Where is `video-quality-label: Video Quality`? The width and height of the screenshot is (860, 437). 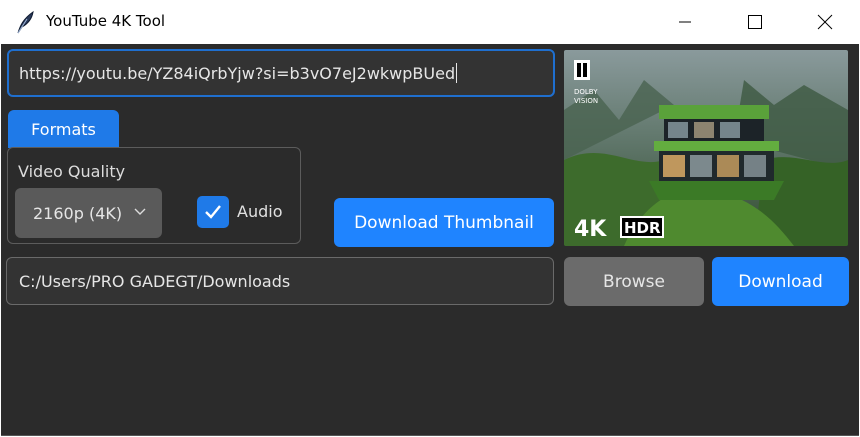
video-quality-label: Video Quality is located at coordinates (72, 171).